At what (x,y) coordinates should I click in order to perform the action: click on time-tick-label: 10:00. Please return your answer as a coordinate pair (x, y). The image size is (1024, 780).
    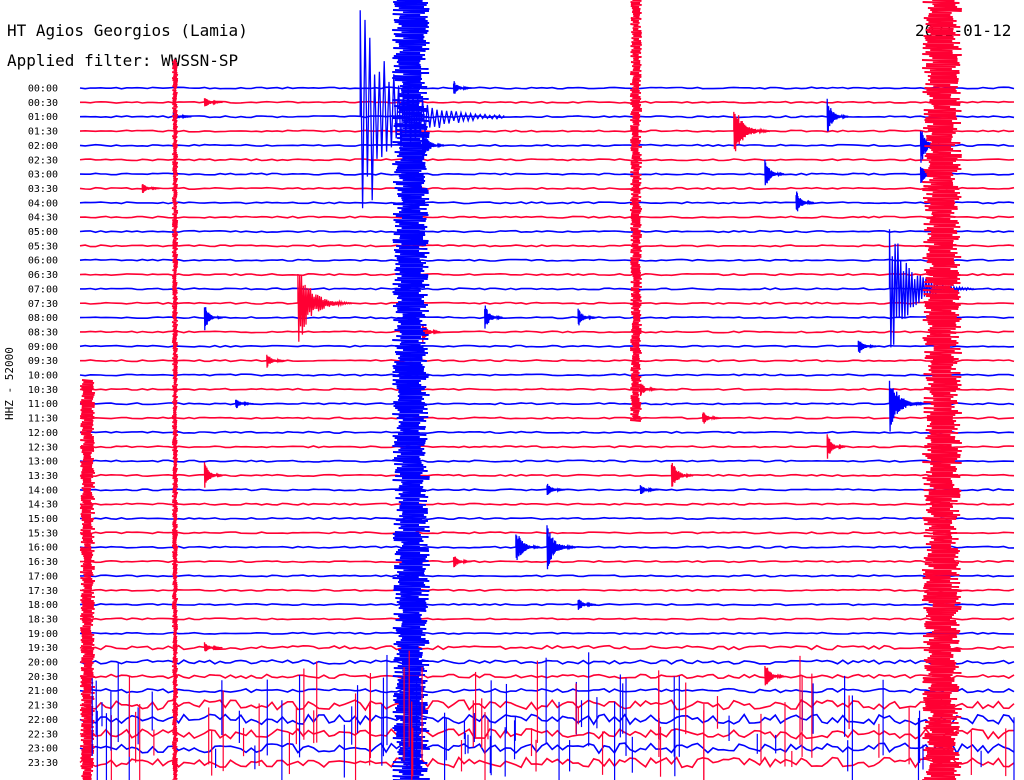
    Looking at the image, I should click on (43, 376).